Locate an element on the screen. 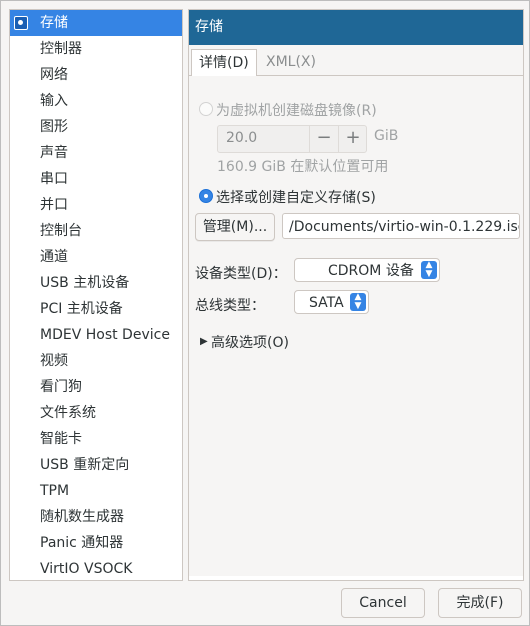  bus-type-label: 总线类型： is located at coordinates (230, 306).